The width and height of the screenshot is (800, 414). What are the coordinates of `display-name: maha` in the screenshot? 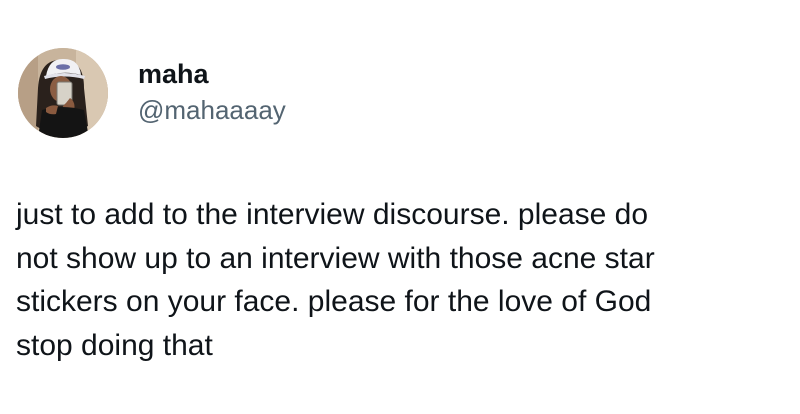 It's located at (212, 74).